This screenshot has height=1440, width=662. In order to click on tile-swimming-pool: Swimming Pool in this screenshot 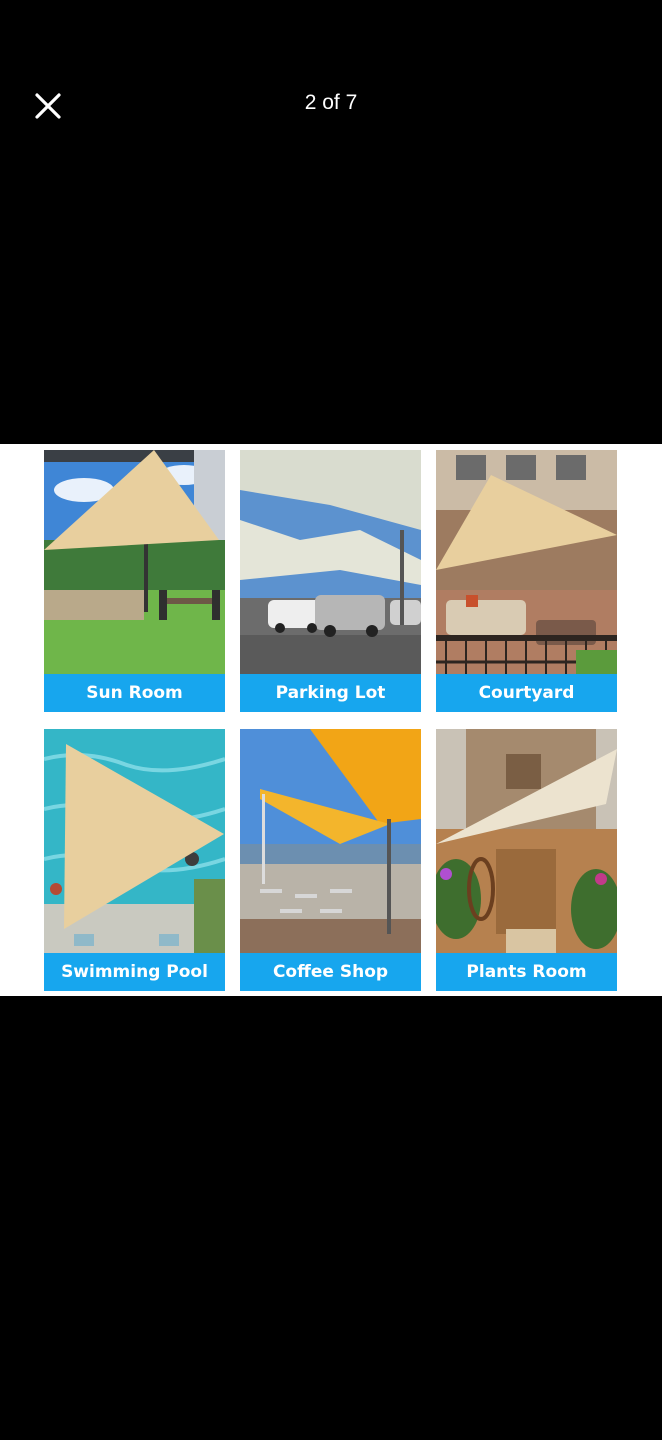, I will do `click(134, 860)`.